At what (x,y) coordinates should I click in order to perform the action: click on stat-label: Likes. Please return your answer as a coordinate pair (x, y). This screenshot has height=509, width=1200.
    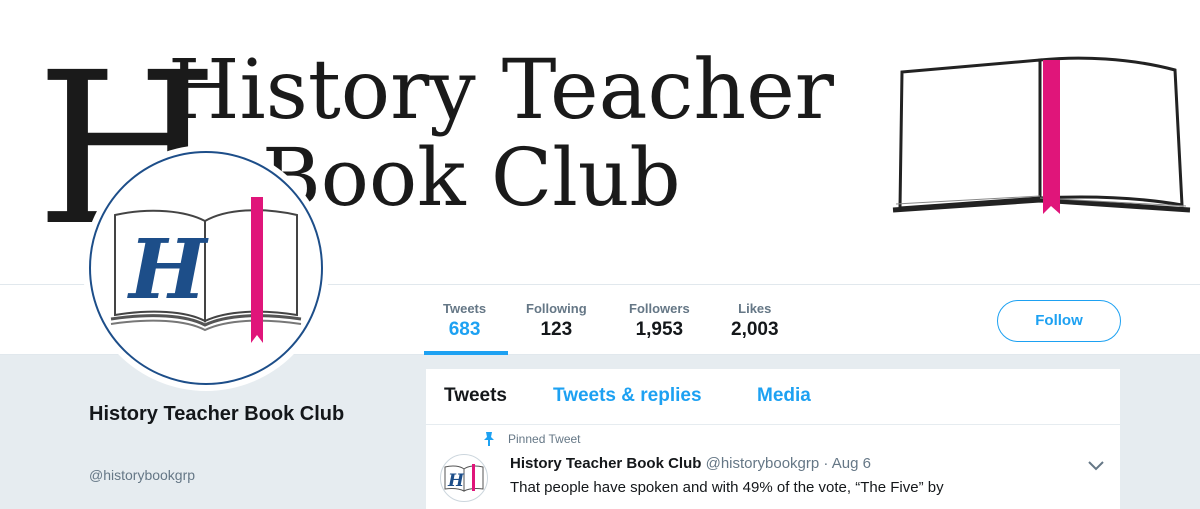
    Looking at the image, I should click on (755, 308).